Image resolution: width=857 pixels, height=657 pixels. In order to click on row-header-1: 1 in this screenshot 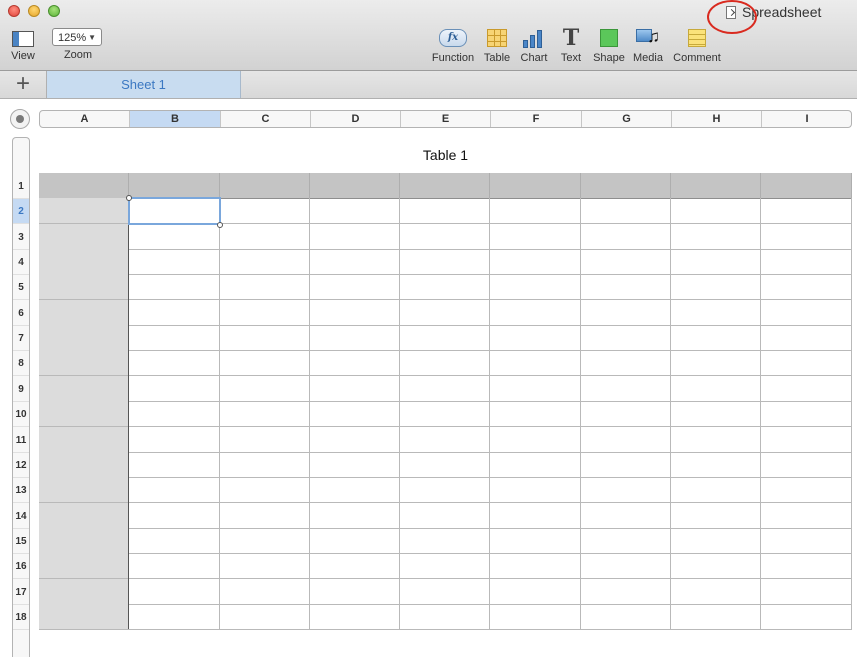, I will do `click(21, 186)`.